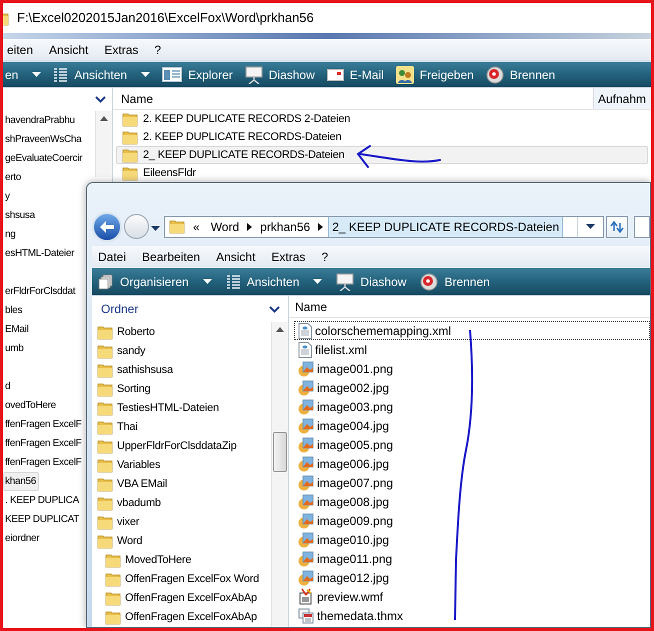 Image resolution: width=654 pixels, height=631 pixels. I want to click on file-row: 2. KEEP DUPLICATE RECORDS-Dateien, so click(231, 137).